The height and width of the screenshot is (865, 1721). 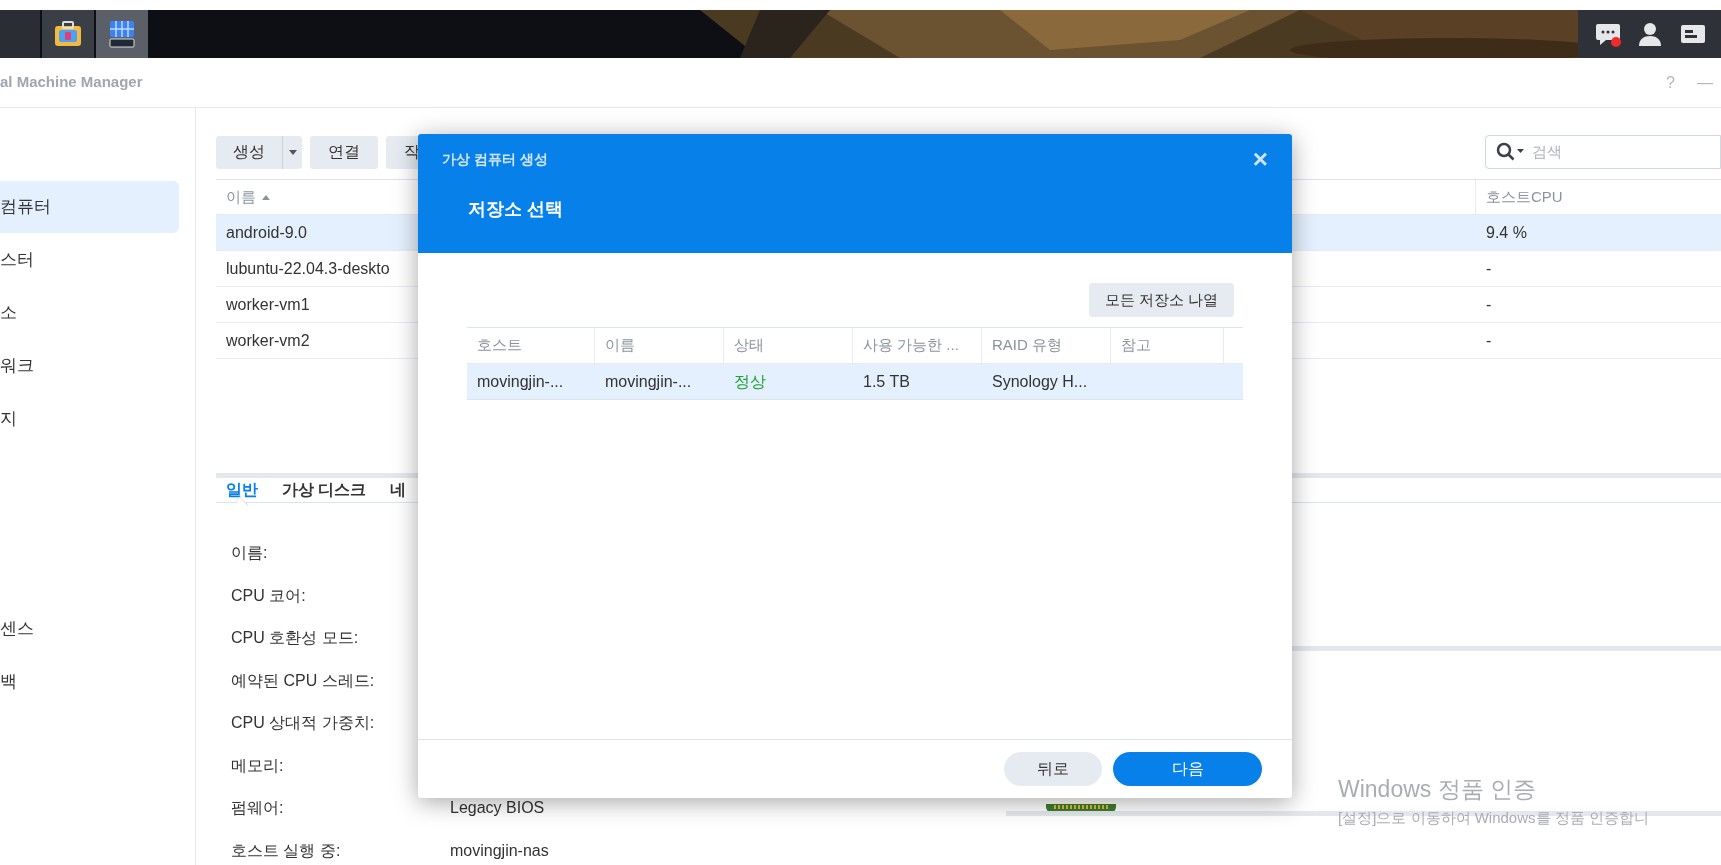 I want to click on table-cell-text: 정상, so click(x=750, y=381).